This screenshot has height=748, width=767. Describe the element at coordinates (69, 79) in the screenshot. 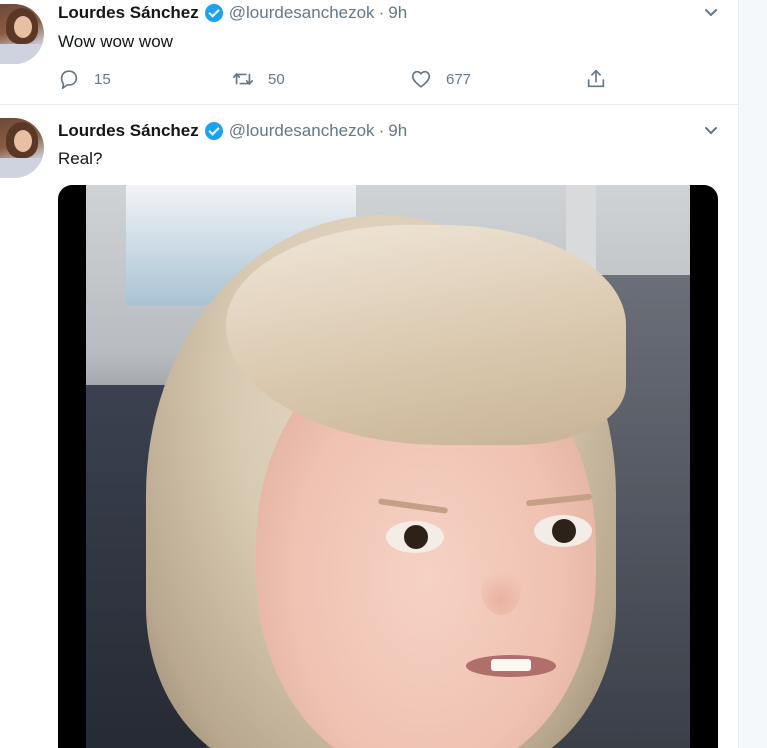

I see `reply-icon` at that location.